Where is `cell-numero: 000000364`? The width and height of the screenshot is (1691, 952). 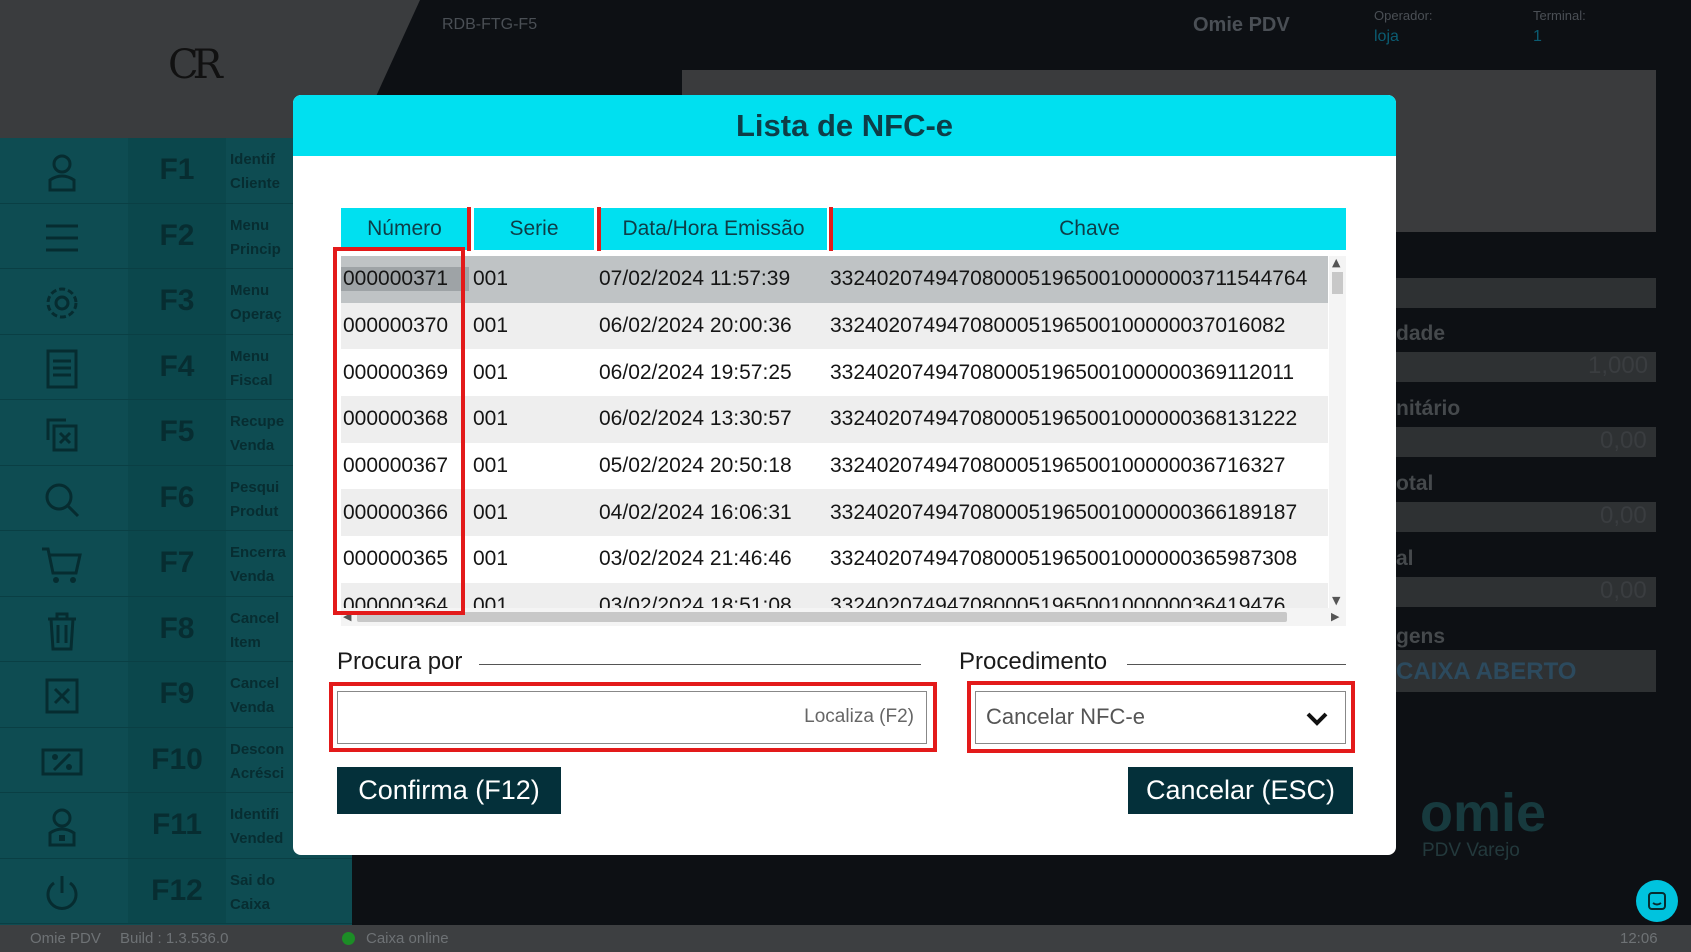 cell-numero: 000000364 is located at coordinates (396, 601).